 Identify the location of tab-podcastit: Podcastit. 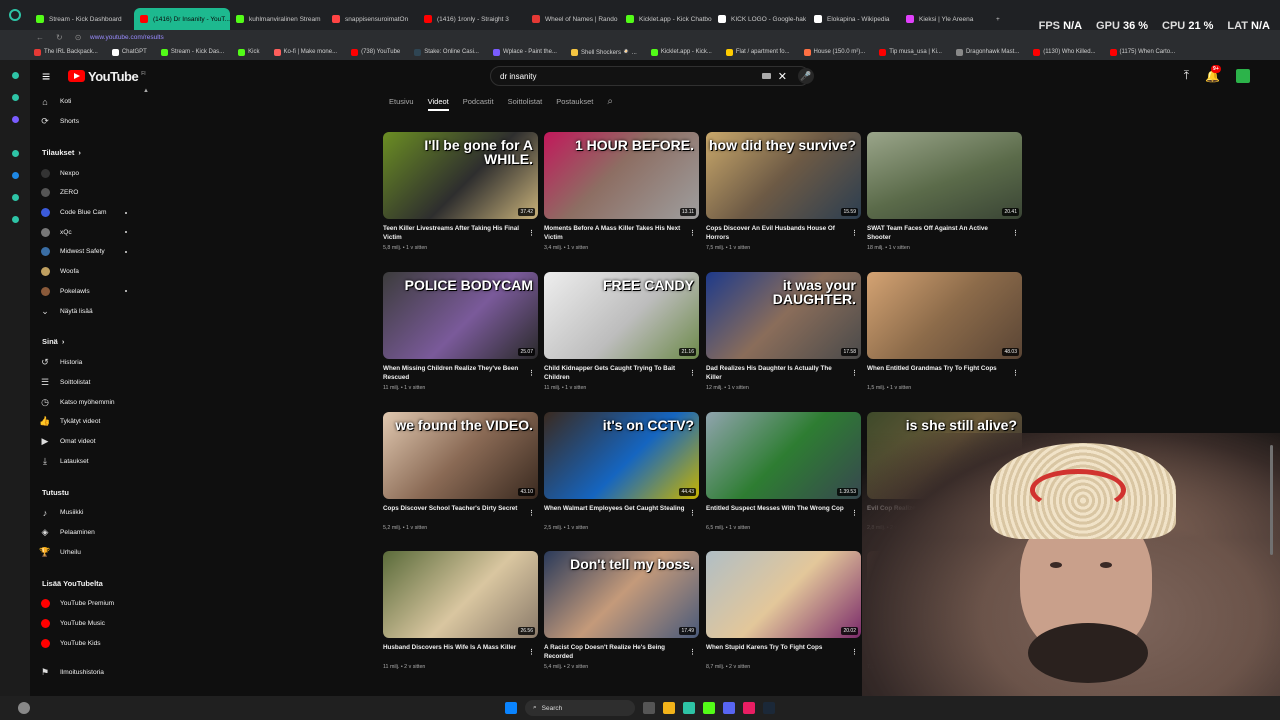
(478, 101).